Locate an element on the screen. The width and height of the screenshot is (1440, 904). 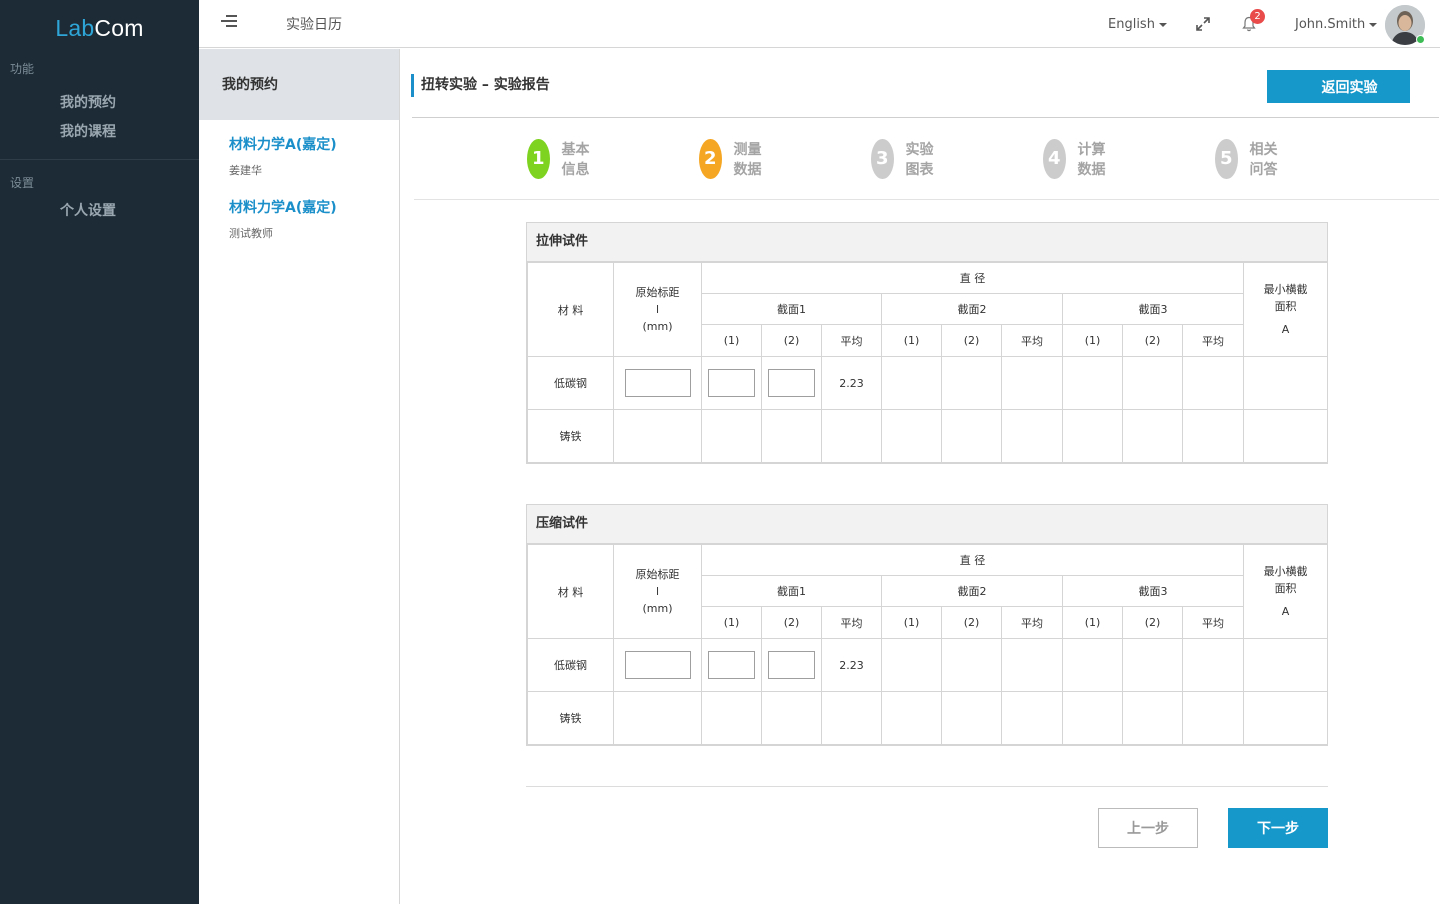
next-step-button: 下一步 is located at coordinates (1278, 828).